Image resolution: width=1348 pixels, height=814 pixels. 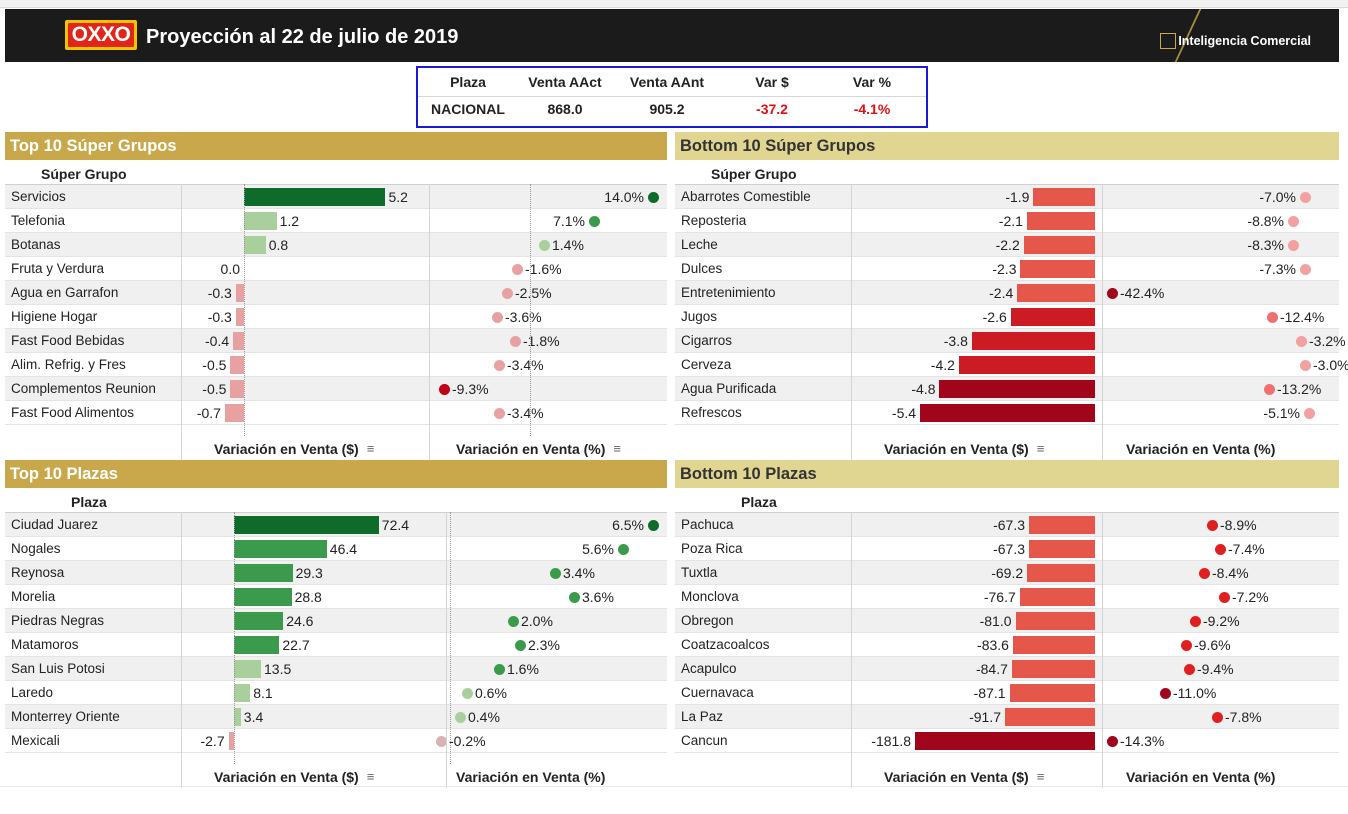 What do you see at coordinates (994, 317) in the screenshot?
I see `abs-variation-label: -2.6` at bounding box center [994, 317].